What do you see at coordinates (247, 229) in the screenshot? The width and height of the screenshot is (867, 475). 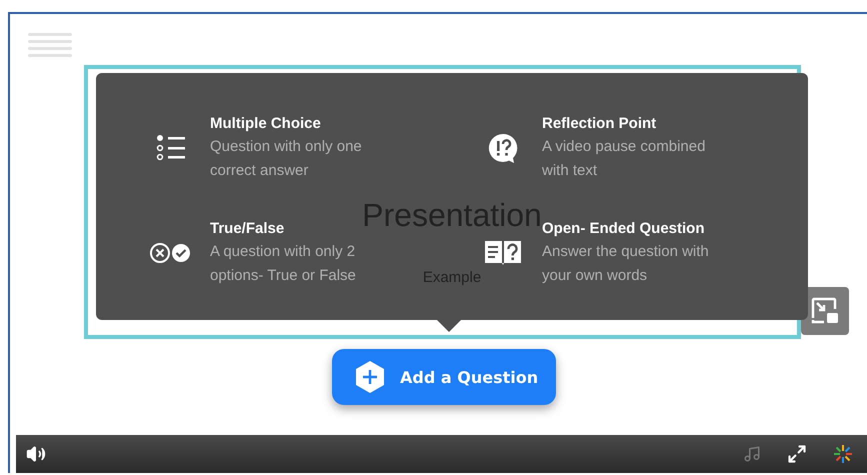 I see `question-type-title: True/False` at bounding box center [247, 229].